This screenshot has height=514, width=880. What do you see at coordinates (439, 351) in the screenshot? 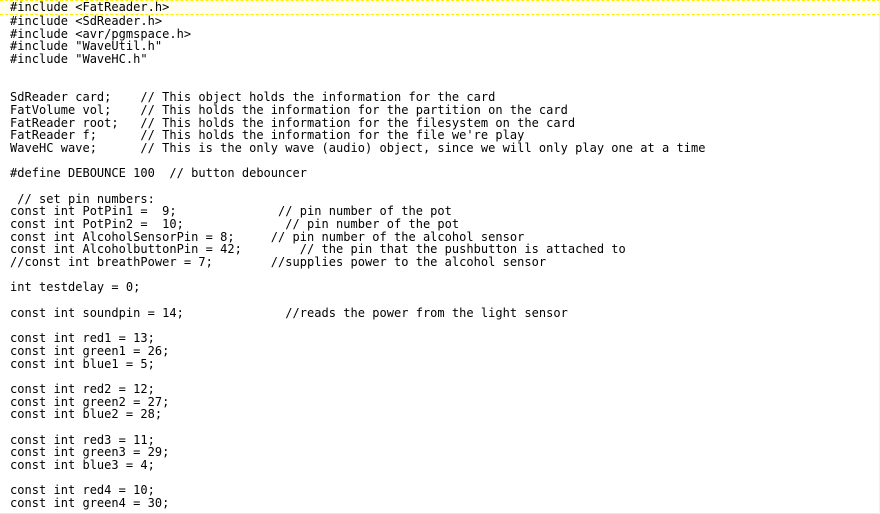
I see `code-line: const int green1 = 26;` at bounding box center [439, 351].